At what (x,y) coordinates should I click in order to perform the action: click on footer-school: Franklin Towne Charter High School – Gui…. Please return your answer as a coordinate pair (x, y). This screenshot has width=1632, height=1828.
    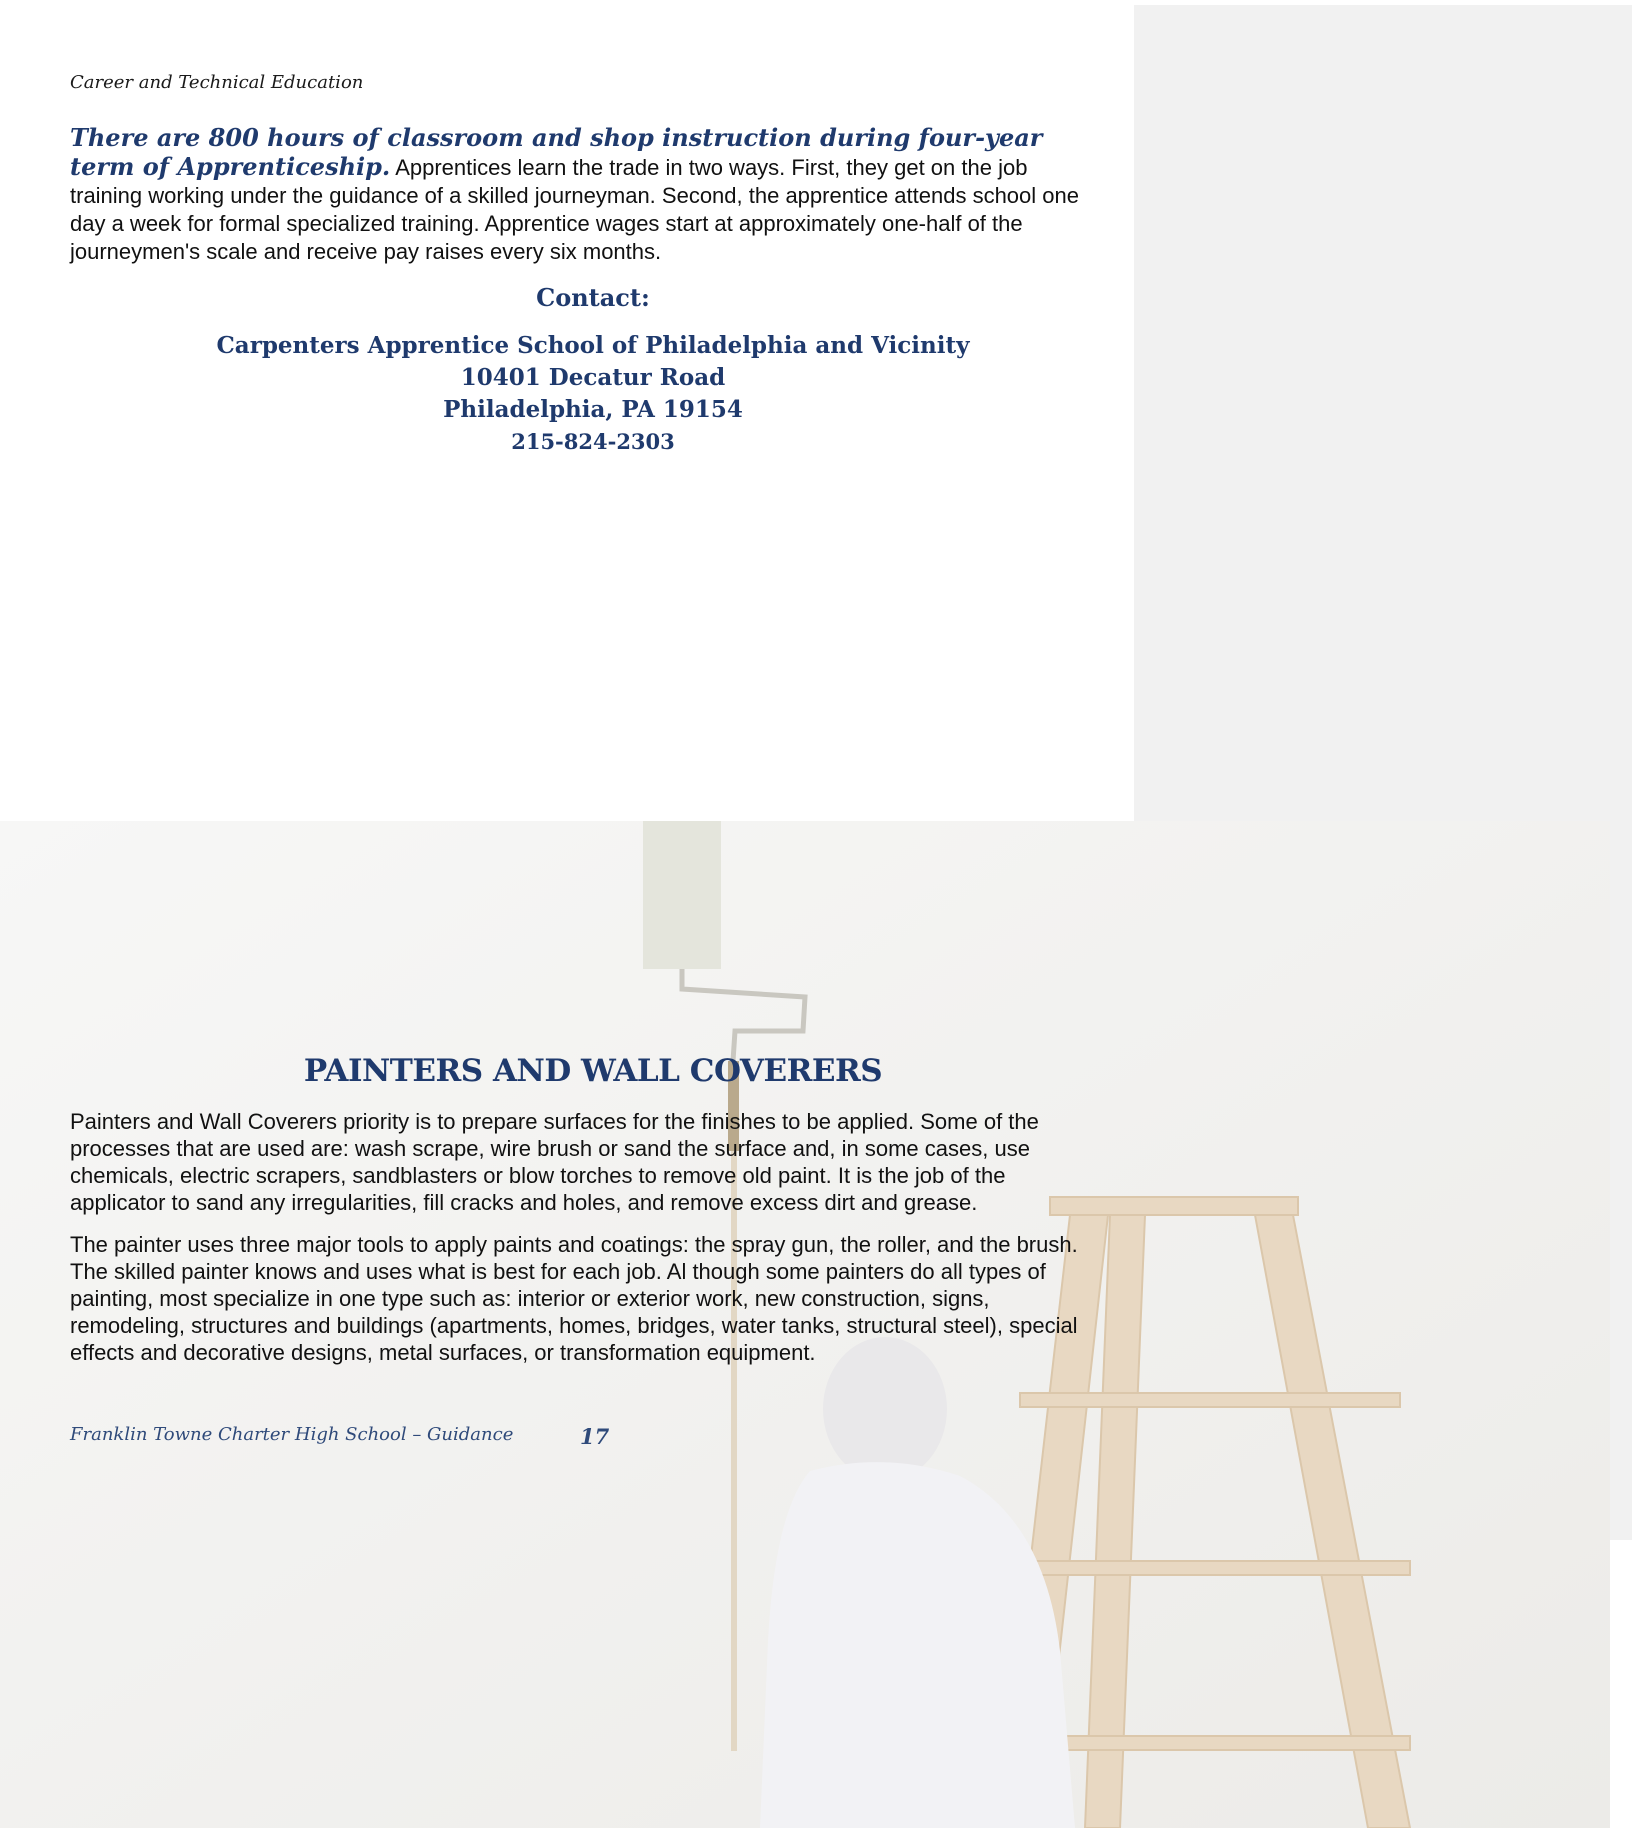
    Looking at the image, I should click on (292, 1434).